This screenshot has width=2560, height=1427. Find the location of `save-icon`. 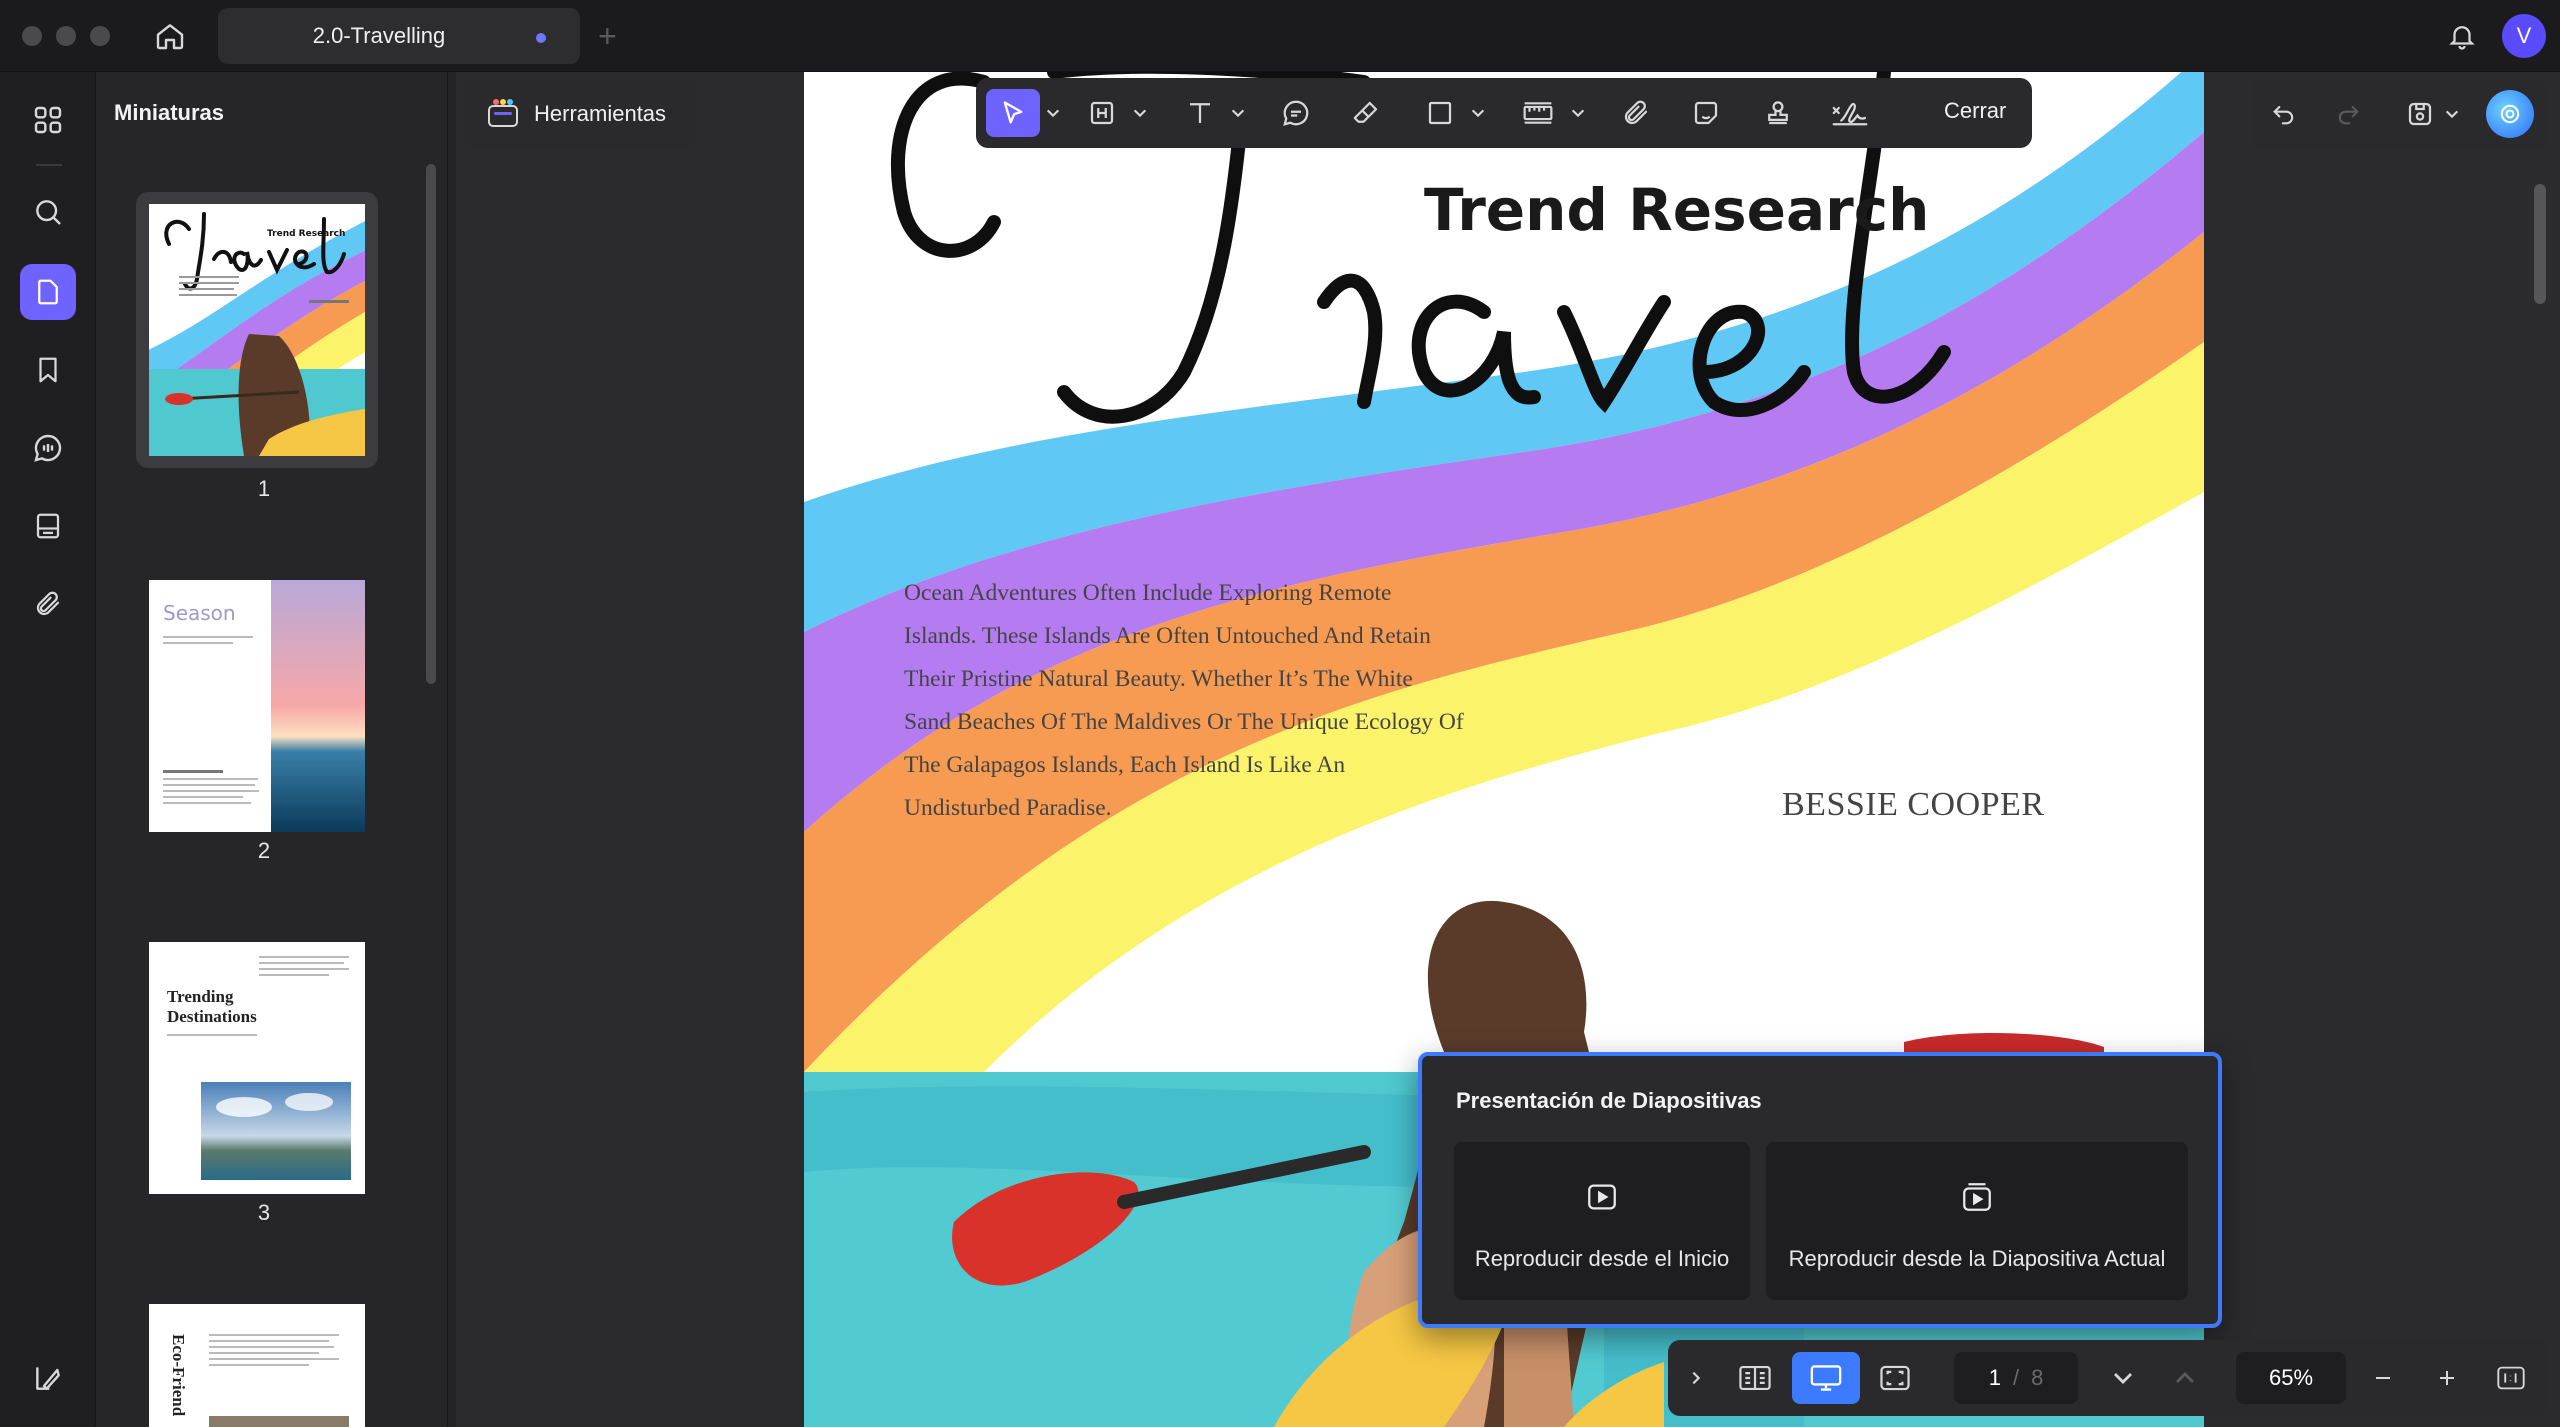

save-icon is located at coordinates (2420, 114).